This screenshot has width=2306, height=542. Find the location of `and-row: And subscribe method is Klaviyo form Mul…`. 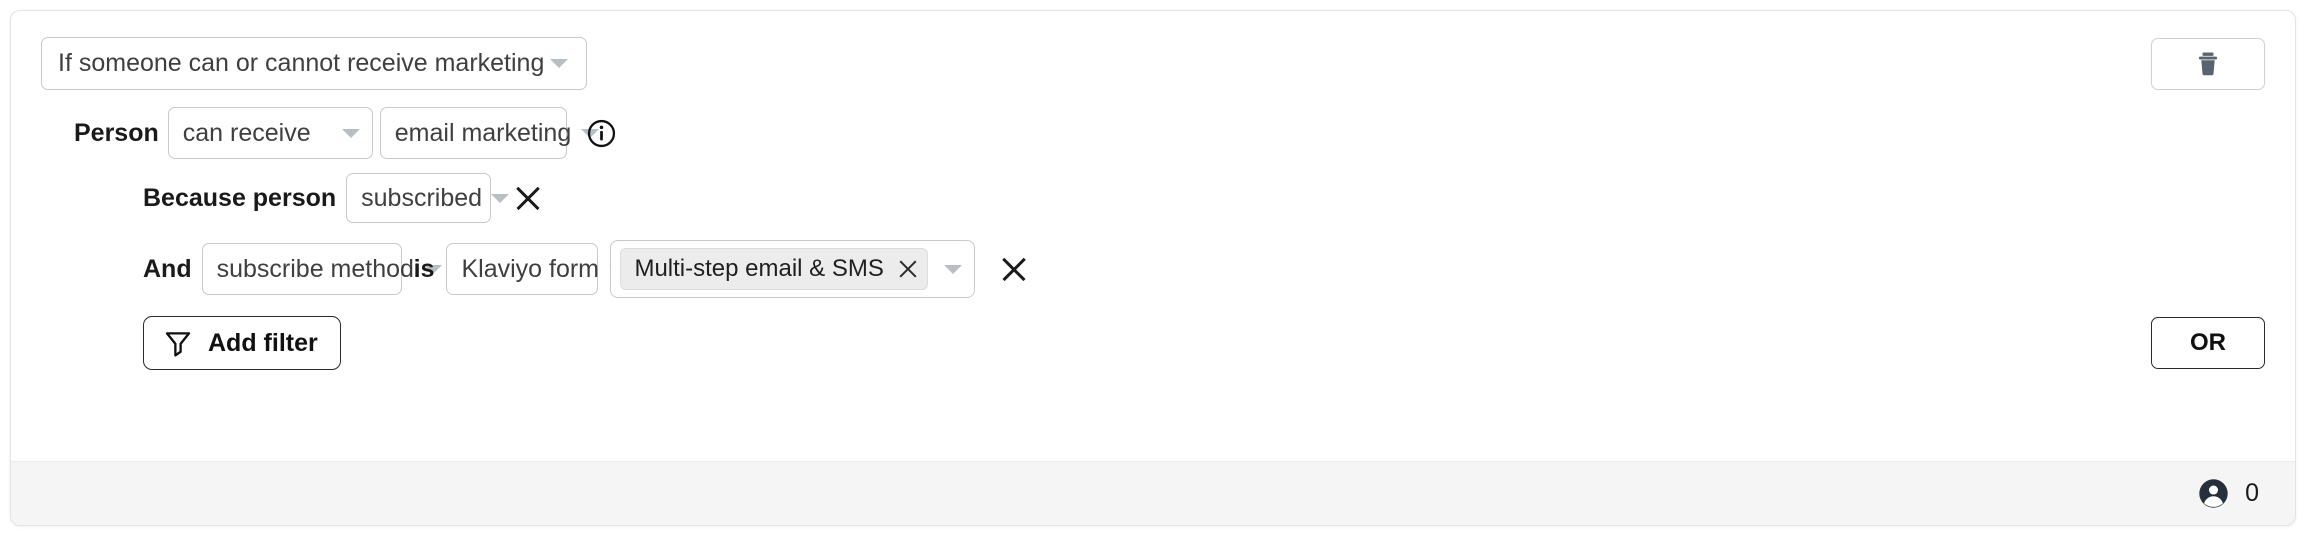

and-row: And subscribe method is Klaviyo form Mul… is located at coordinates (1204, 269).